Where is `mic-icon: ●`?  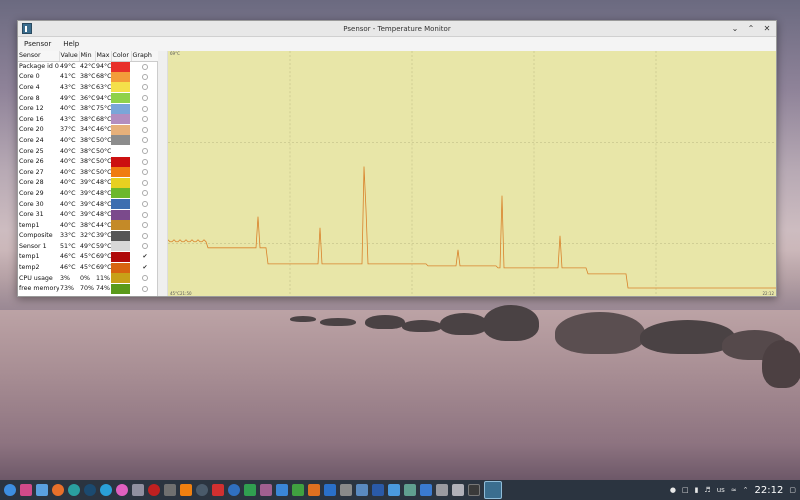
mic-icon: ● is located at coordinates (673, 490).